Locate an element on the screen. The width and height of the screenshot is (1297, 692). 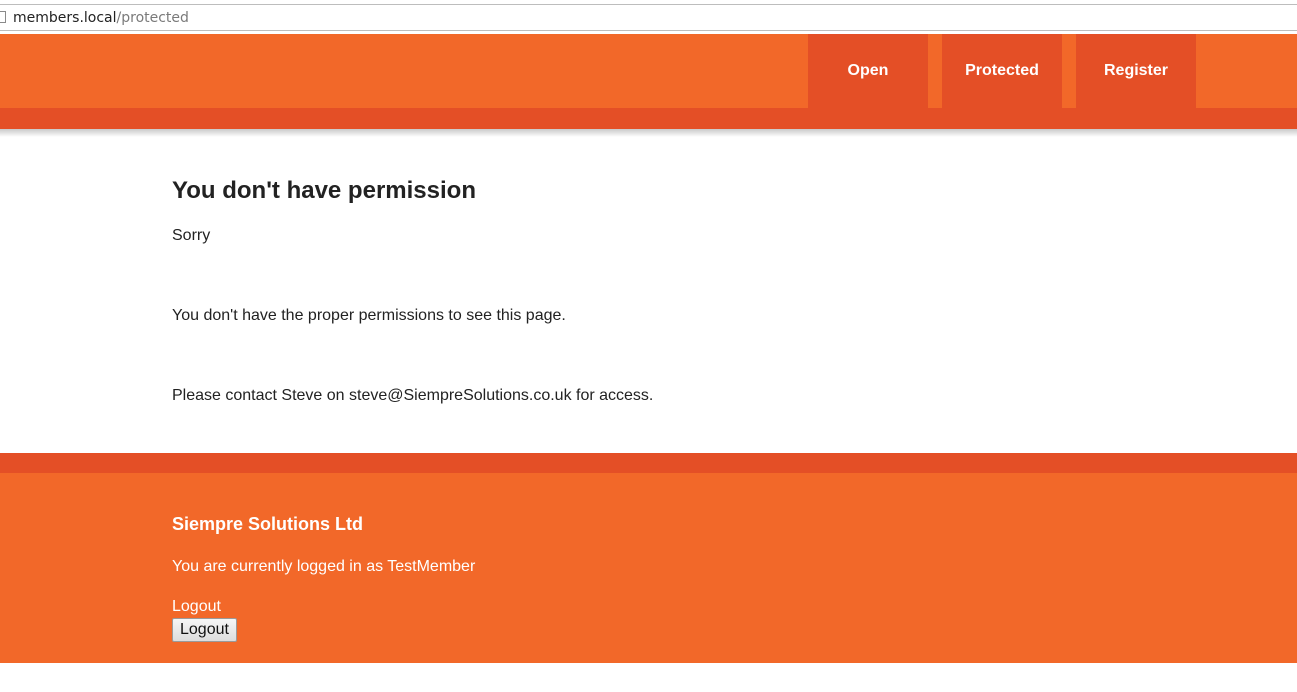
header-stripe is located at coordinates (648, 118).